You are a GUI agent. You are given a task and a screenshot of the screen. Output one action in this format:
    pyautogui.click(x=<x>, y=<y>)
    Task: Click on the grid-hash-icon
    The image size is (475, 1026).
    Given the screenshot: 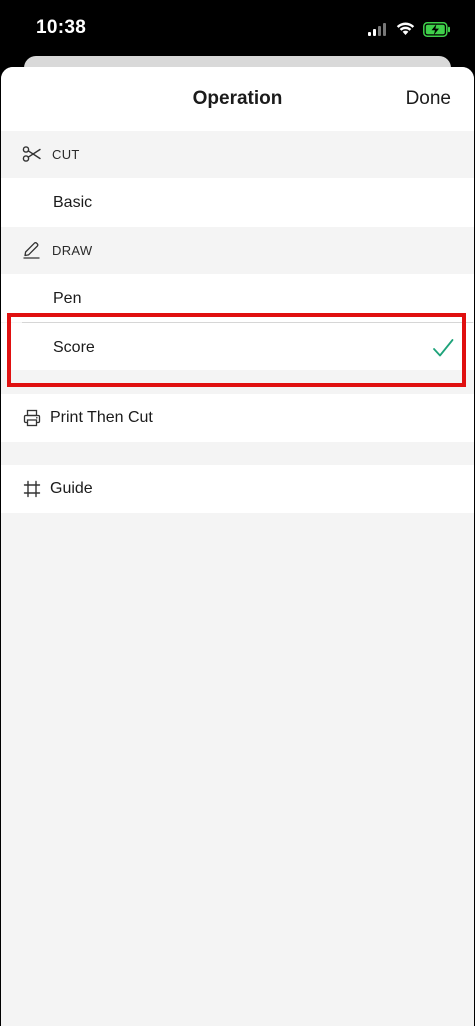 What is the action you would take?
    pyautogui.click(x=32, y=489)
    